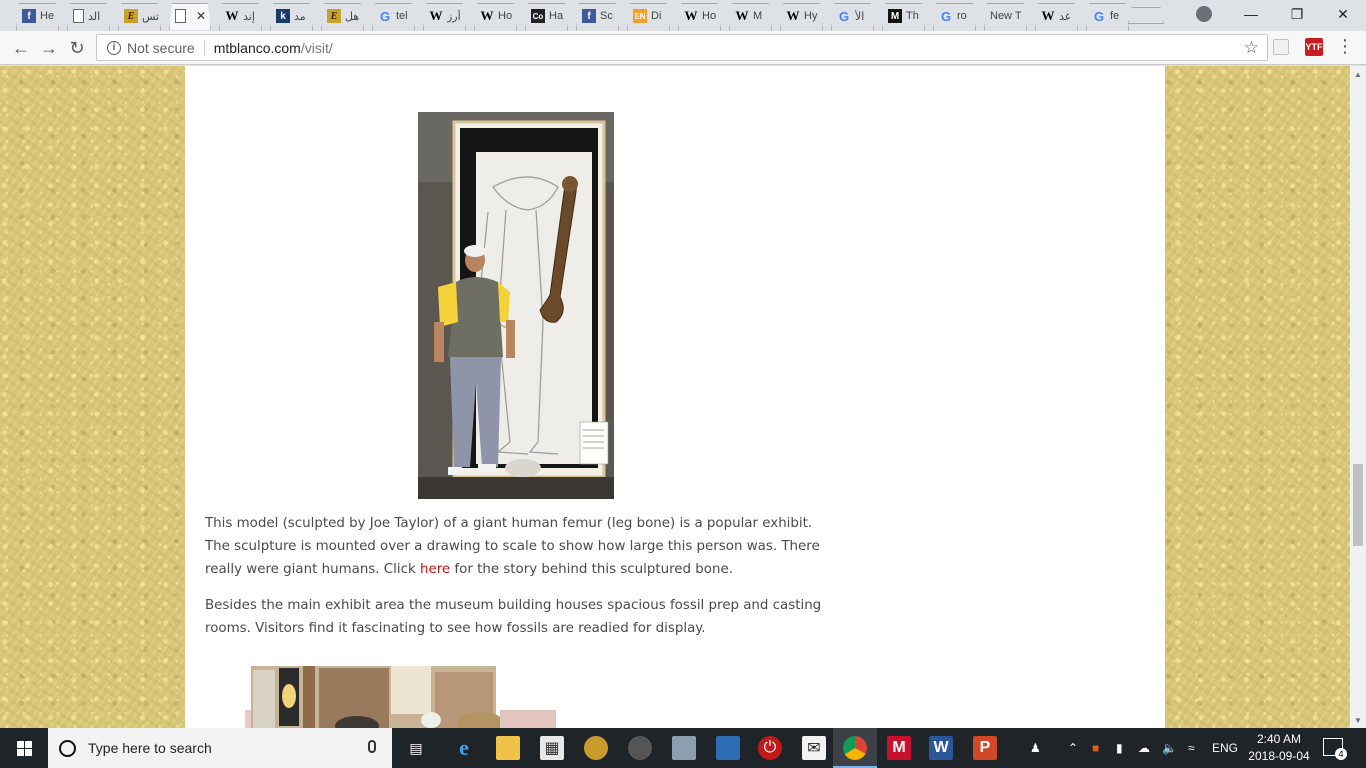 The image size is (1366, 768). I want to click on divider, so click(204, 47).